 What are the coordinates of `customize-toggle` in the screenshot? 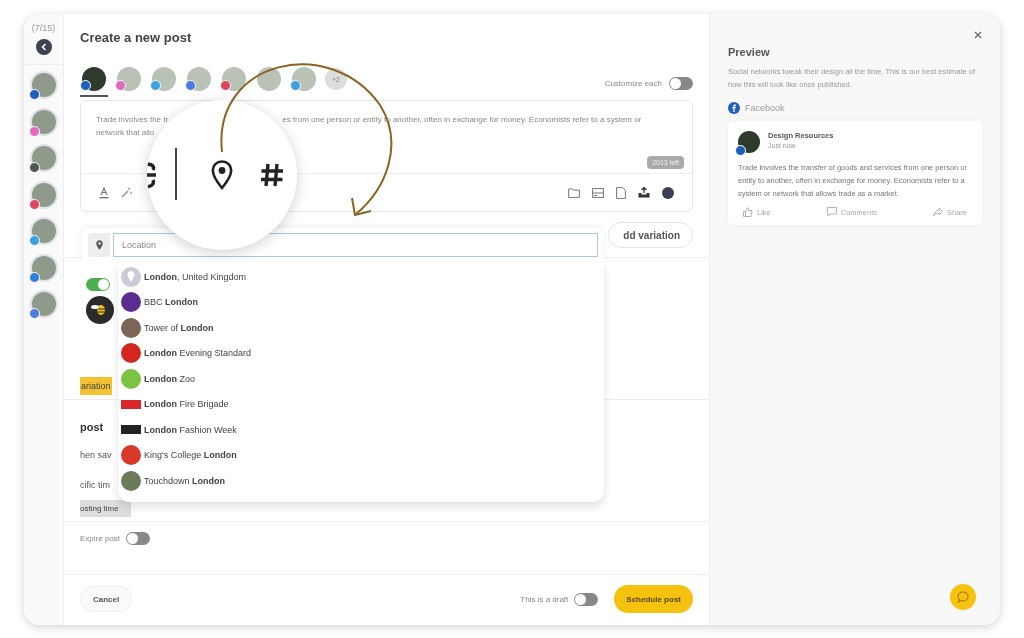 It's located at (681, 83).